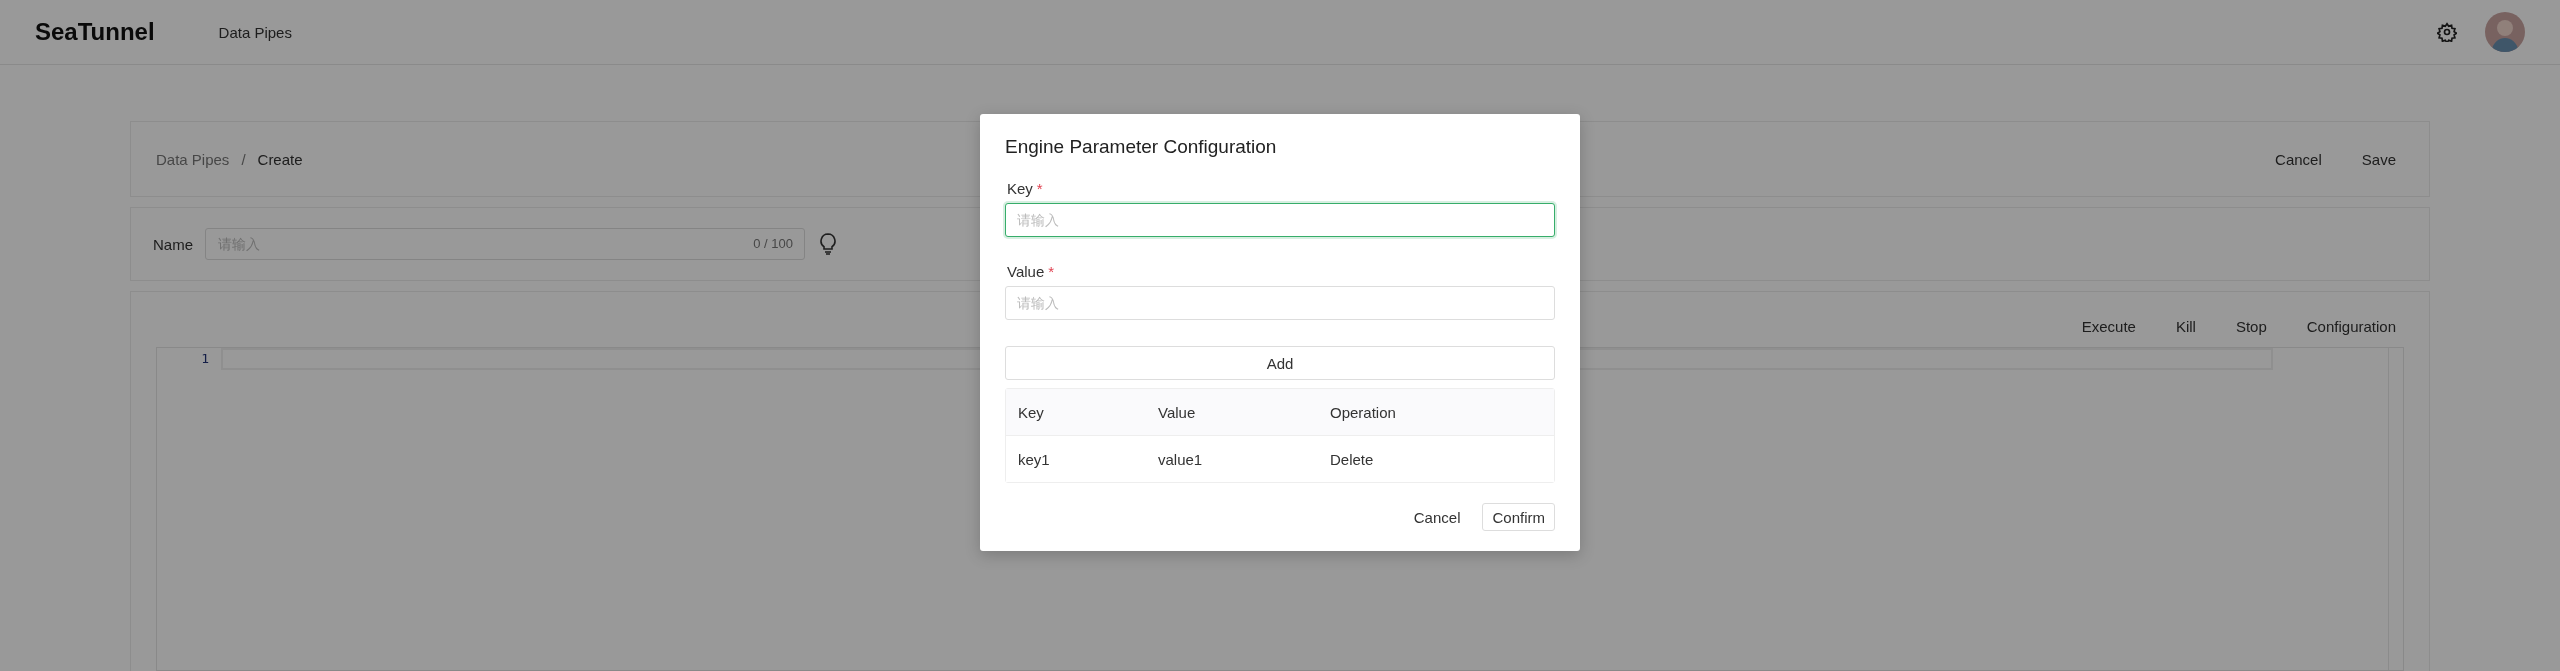 This screenshot has height=671, width=2560. What do you see at coordinates (2108, 326) in the screenshot?
I see `editor-action-button: Execute` at bounding box center [2108, 326].